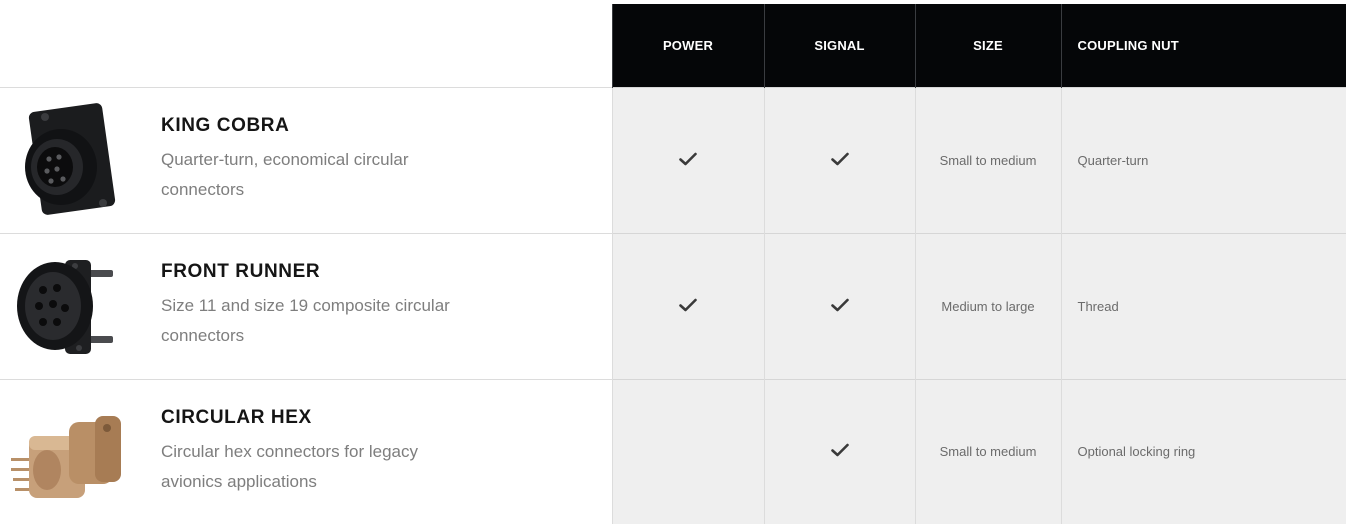 Image resolution: width=1350 pixels, height=527 pixels. Describe the element at coordinates (687, 45) in the screenshot. I see `header-power: POWER` at that location.